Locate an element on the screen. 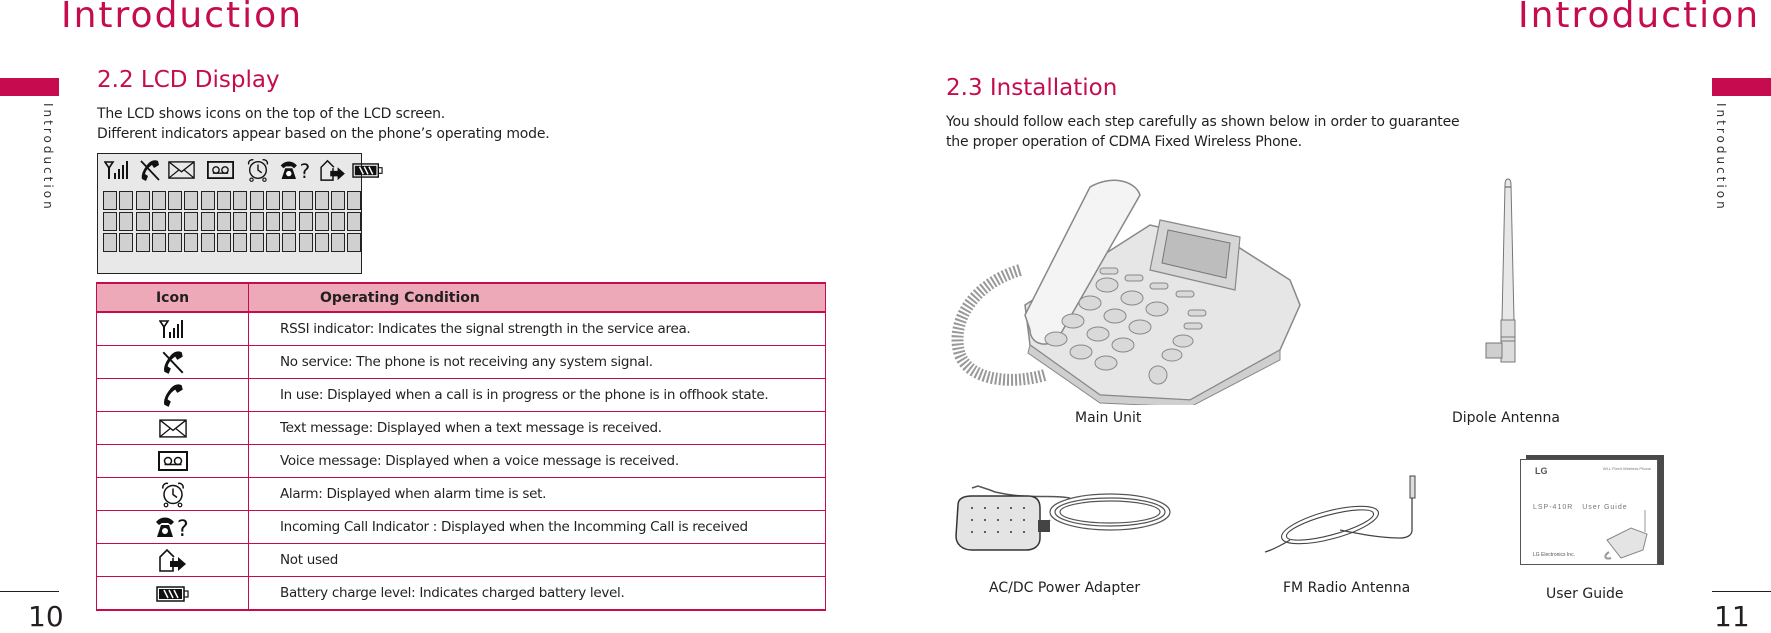  guide-brand: LG is located at coordinates (1541, 471).